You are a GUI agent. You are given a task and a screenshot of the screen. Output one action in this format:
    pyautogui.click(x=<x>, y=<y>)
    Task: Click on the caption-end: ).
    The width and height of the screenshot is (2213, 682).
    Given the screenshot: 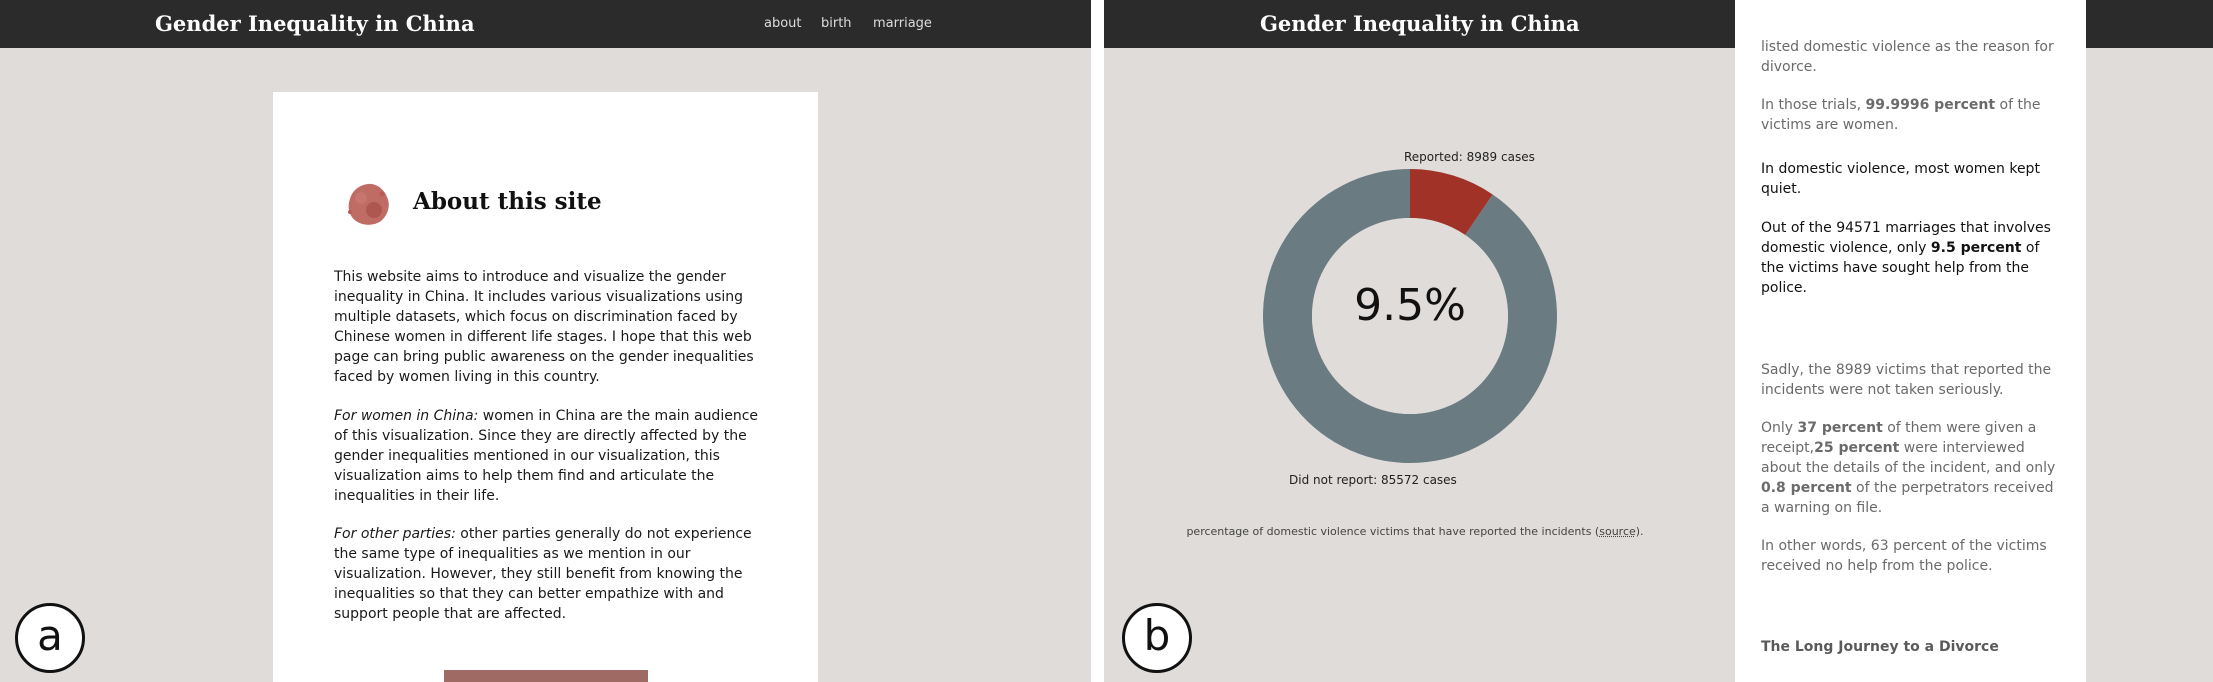 What is the action you would take?
    pyautogui.click(x=1639, y=531)
    